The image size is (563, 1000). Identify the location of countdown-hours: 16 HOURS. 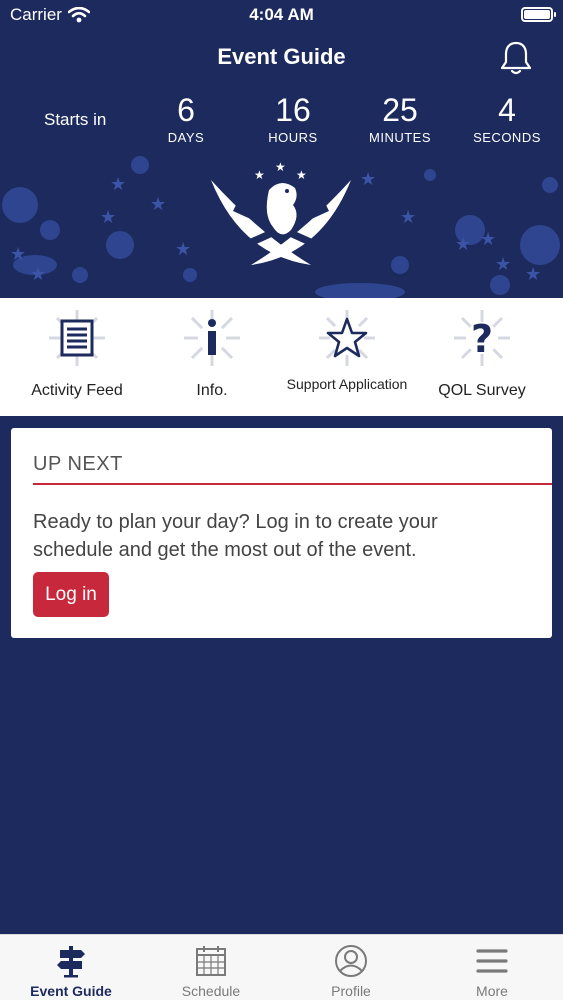
(293, 118).